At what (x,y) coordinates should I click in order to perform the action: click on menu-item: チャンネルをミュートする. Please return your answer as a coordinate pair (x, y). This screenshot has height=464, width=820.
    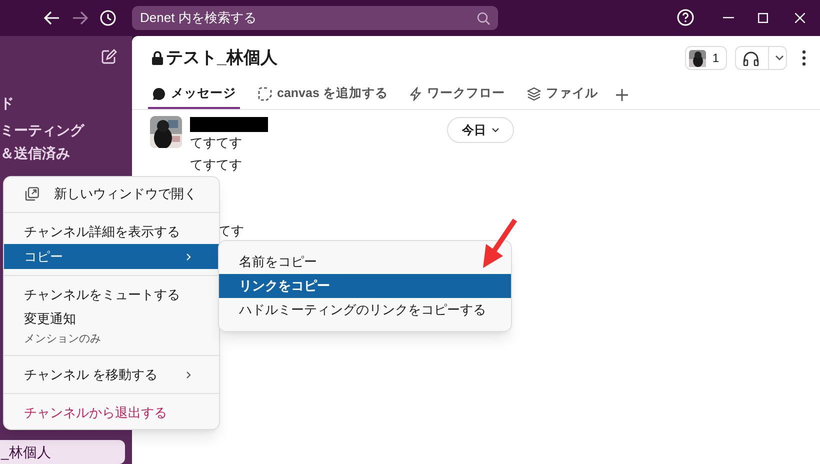
    Looking at the image, I should click on (111, 294).